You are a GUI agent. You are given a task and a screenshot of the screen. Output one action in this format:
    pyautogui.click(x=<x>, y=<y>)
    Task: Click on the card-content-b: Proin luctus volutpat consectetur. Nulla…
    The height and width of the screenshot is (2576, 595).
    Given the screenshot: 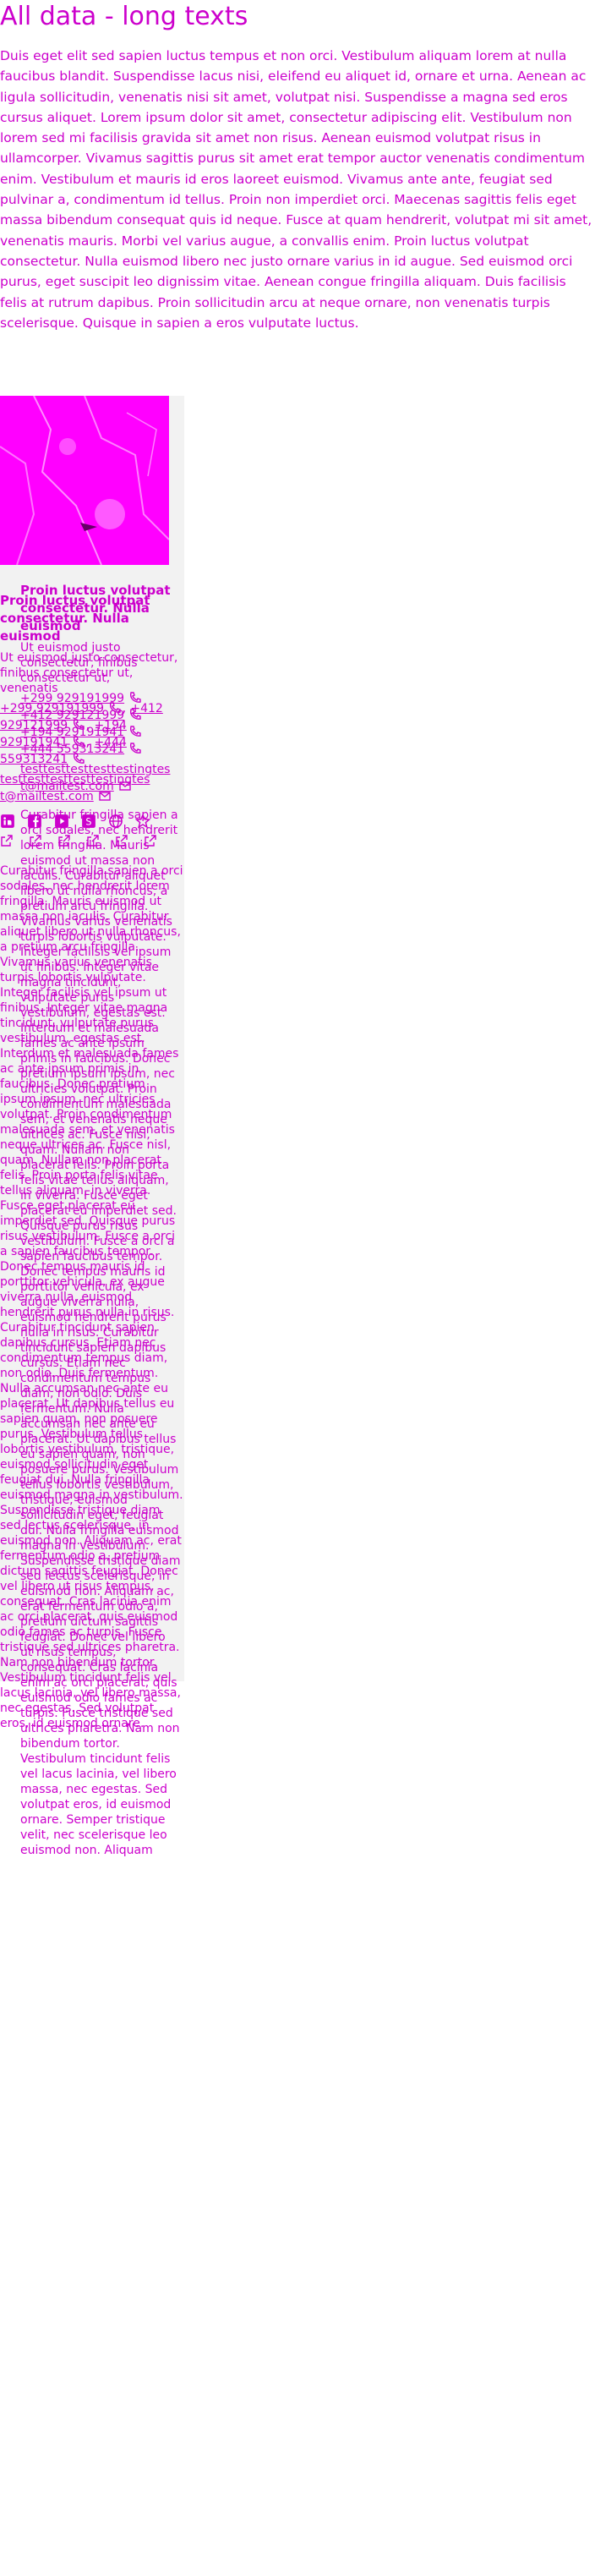 What is the action you would take?
    pyautogui.click(x=101, y=1220)
    